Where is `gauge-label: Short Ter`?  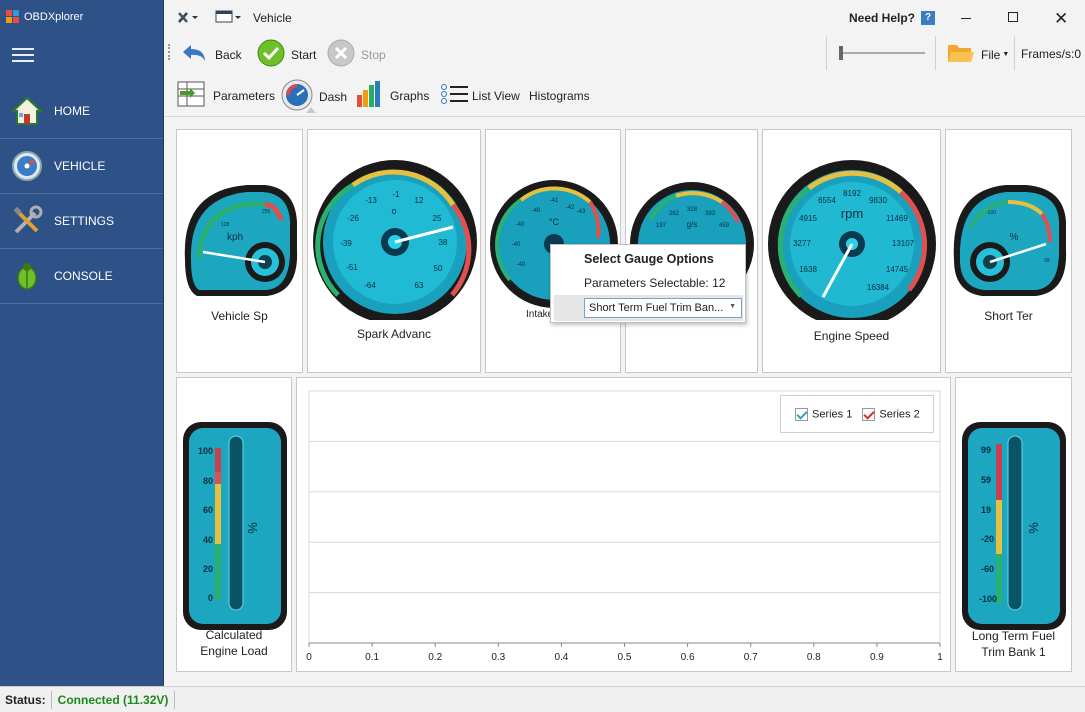 gauge-label: Short Ter is located at coordinates (1008, 316).